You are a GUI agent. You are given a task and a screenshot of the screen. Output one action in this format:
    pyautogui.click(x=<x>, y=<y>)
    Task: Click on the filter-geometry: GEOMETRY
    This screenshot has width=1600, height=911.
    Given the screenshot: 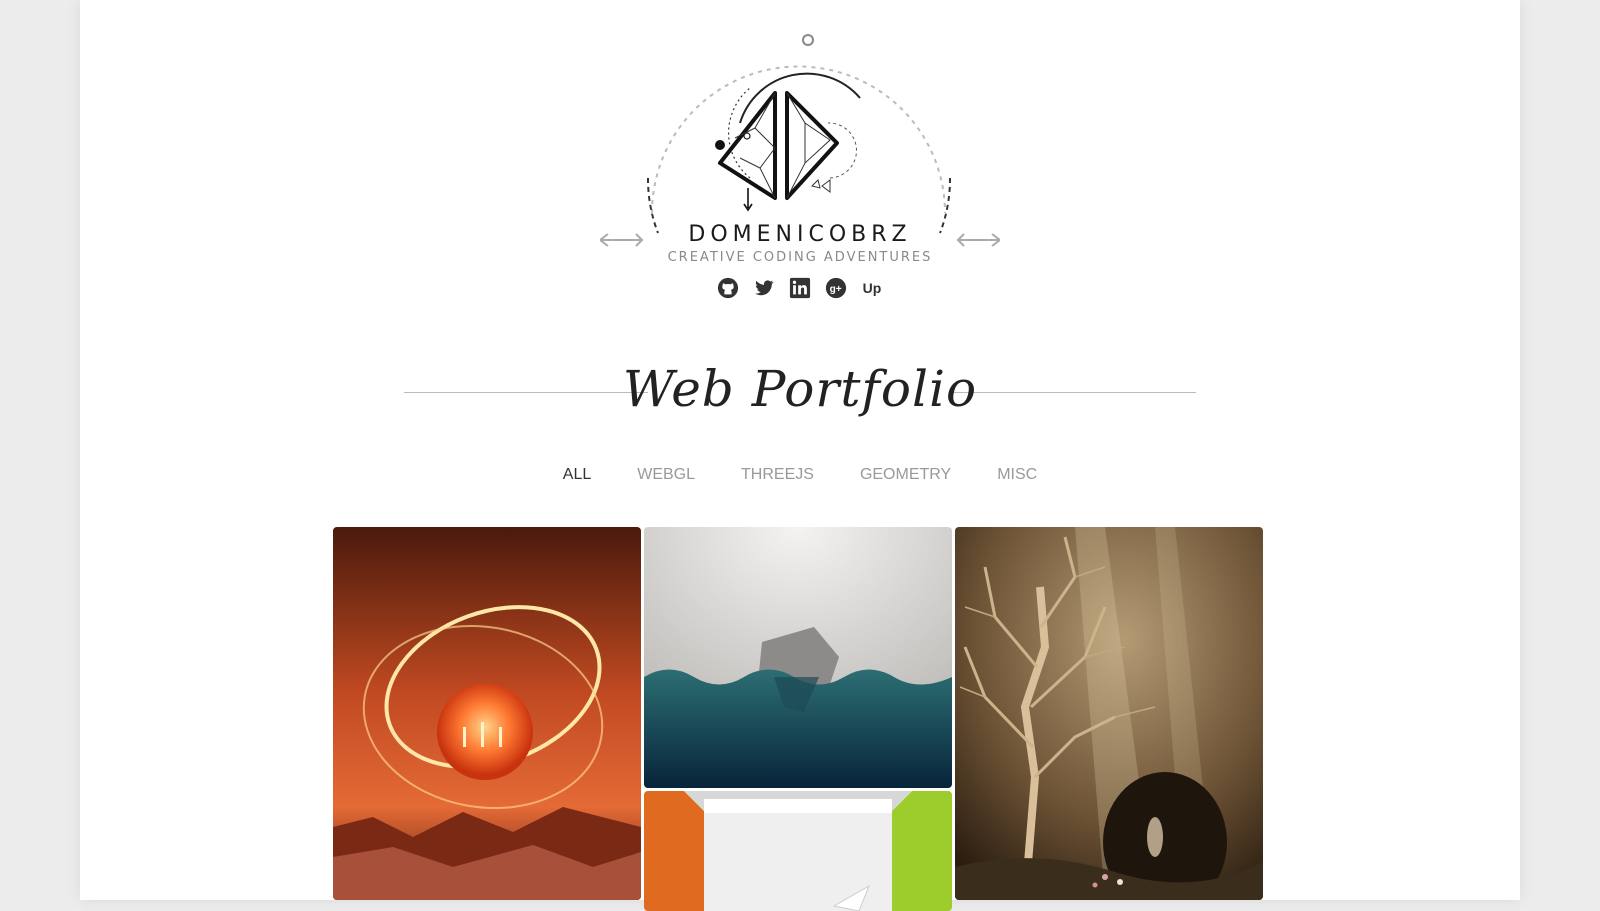 What is the action you would take?
    pyautogui.click(x=905, y=475)
    